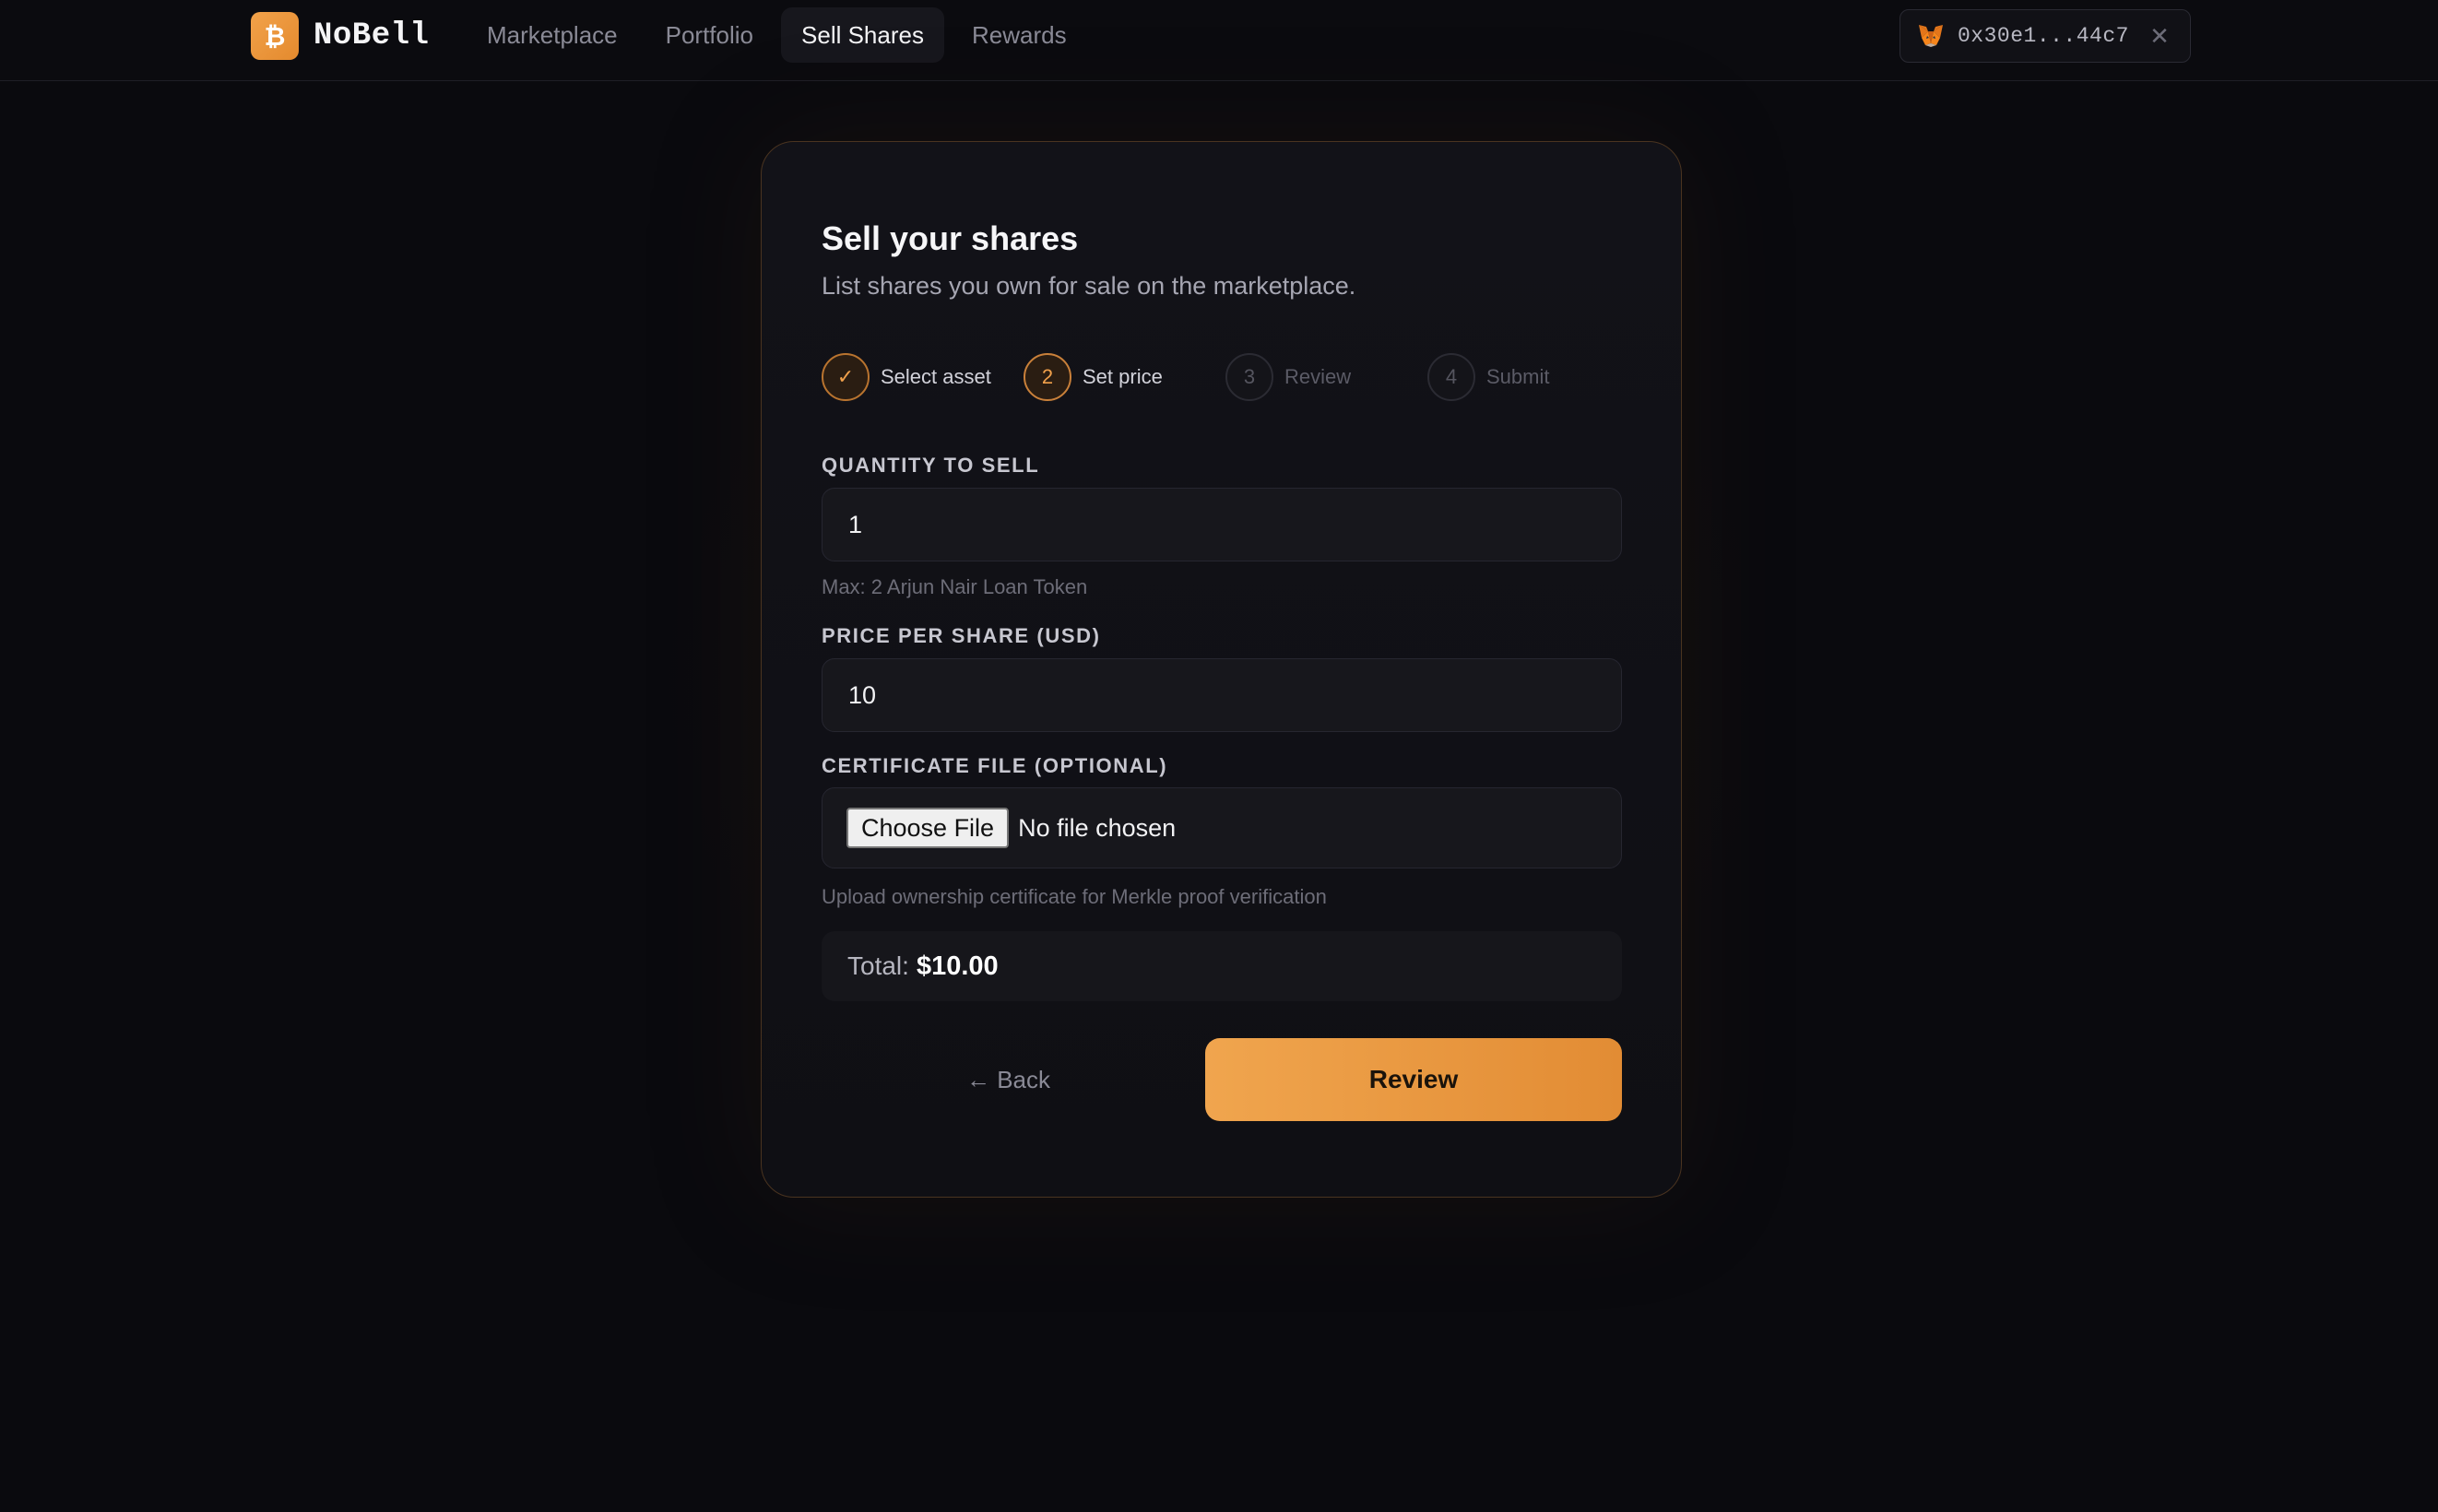  I want to click on step-review: 3 Review, so click(1326, 377).